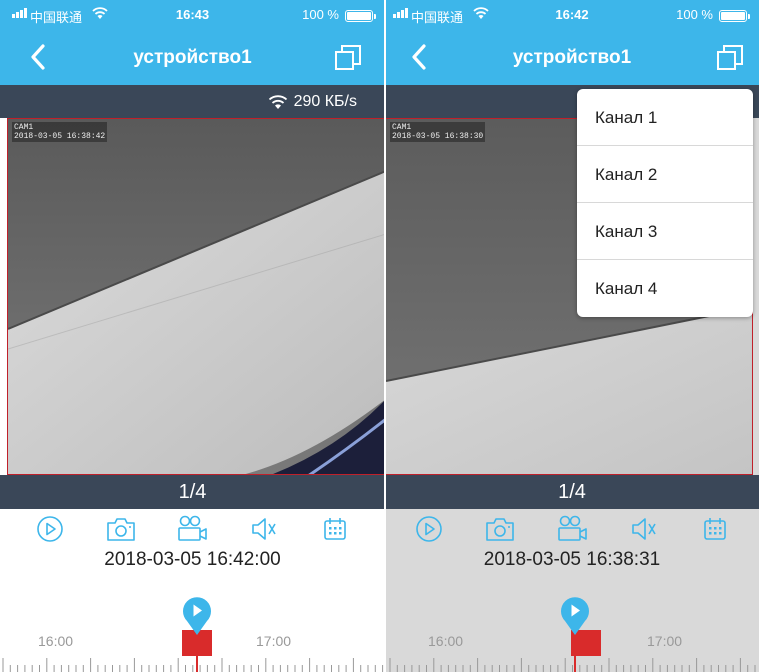 The image size is (759, 672). Describe the element at coordinates (572, 15) in the screenshot. I see `status-bar: 中国联通 16:42 100 %` at that location.